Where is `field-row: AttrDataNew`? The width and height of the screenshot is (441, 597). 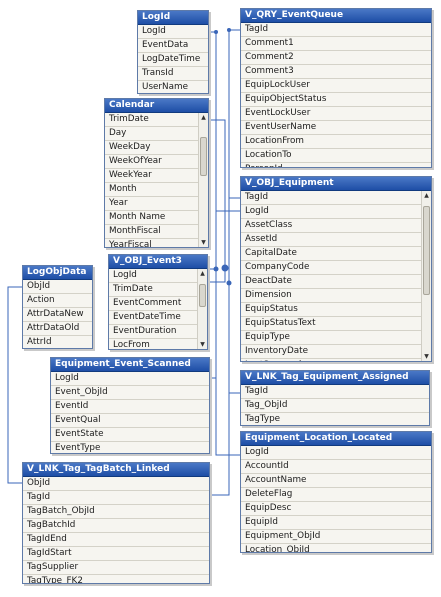
field-row: AttrDataNew is located at coordinates (57, 315).